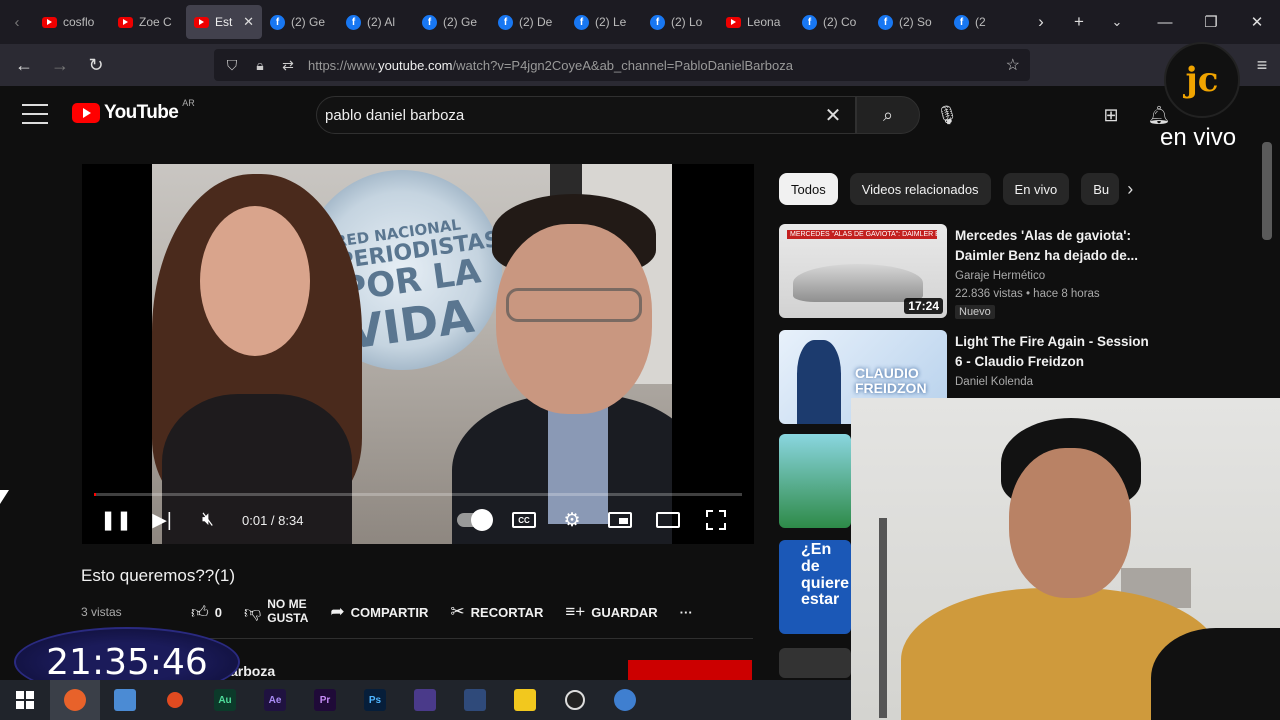  Describe the element at coordinates (224, 22) in the screenshot. I see `browser-tab: Est ✕` at that location.